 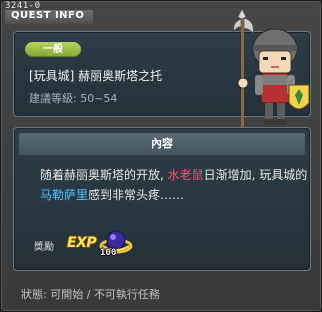 What do you see at coordinates (271, 67) in the screenshot?
I see `npc-guard-portrait-icon` at bounding box center [271, 67].